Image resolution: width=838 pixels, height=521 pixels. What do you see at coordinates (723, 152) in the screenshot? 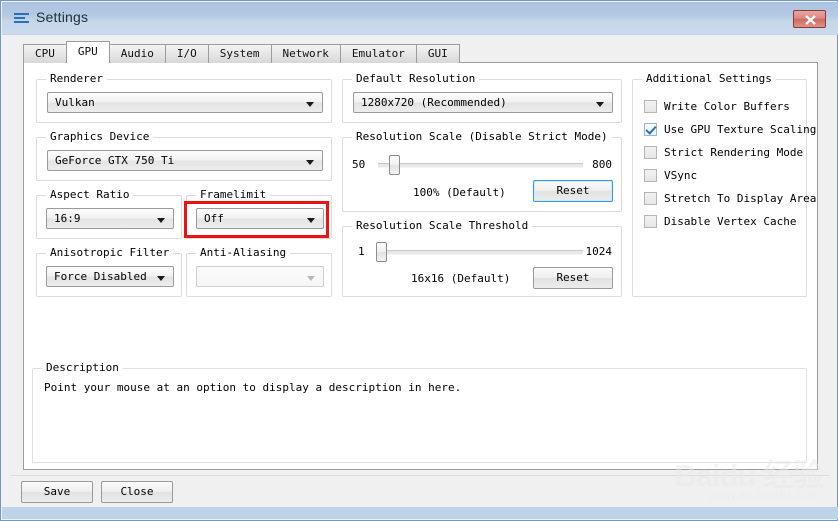
I see `checkbox-strict-rendering-mode: Strict Rendering Mode` at bounding box center [723, 152].